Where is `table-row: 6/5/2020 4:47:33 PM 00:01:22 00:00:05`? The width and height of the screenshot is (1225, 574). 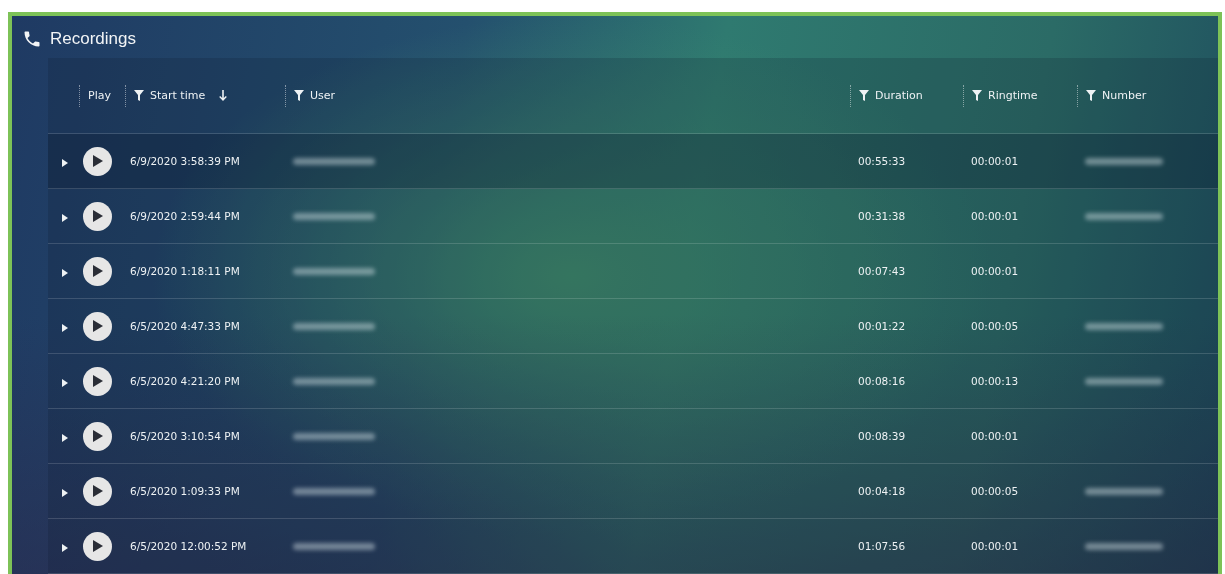 table-row: 6/5/2020 4:47:33 PM 00:01:22 00:00:05 is located at coordinates (633, 326).